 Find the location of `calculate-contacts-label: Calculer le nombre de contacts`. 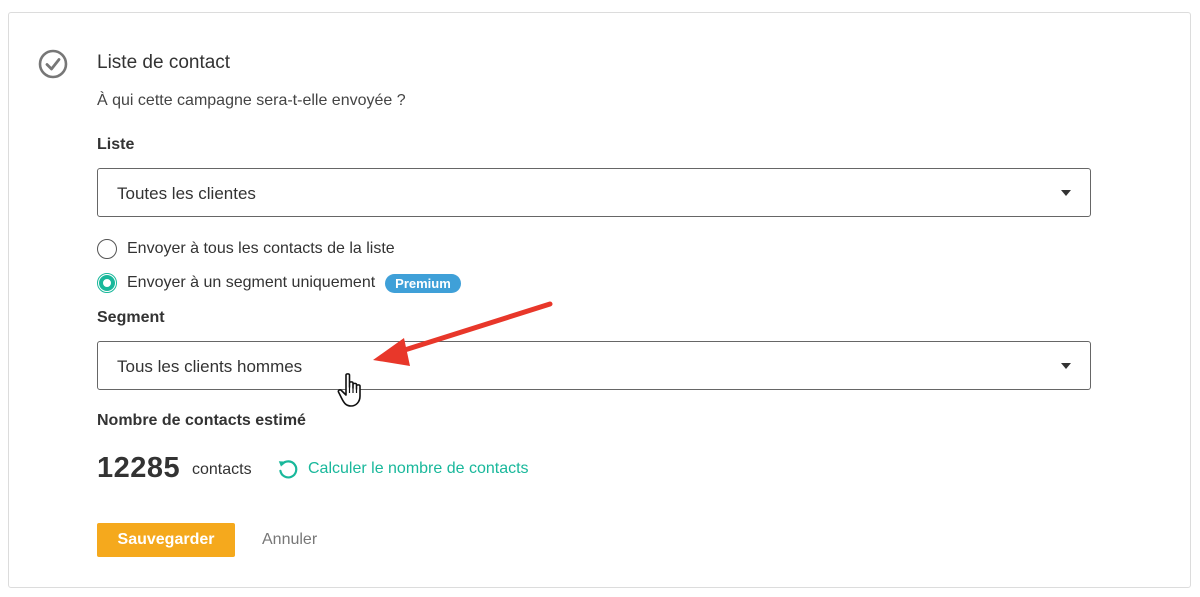

calculate-contacts-label: Calculer le nombre de contacts is located at coordinates (418, 468).